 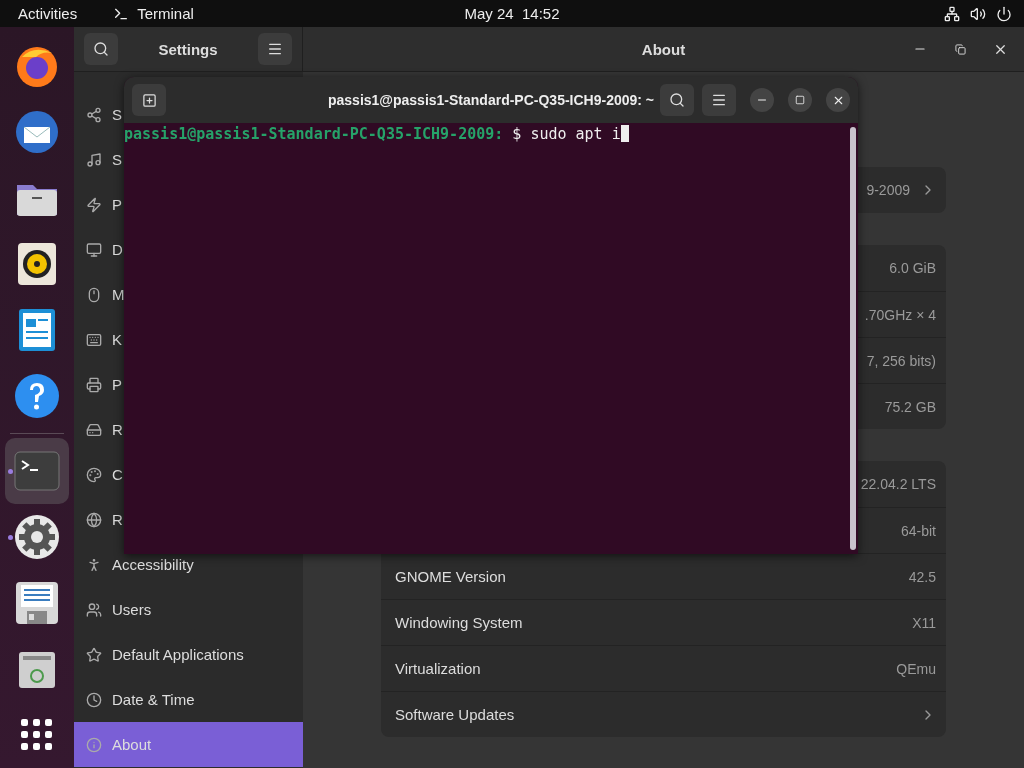 What do you see at coordinates (922, 576) in the screenshot?
I see `row-value: 42.5` at bounding box center [922, 576].